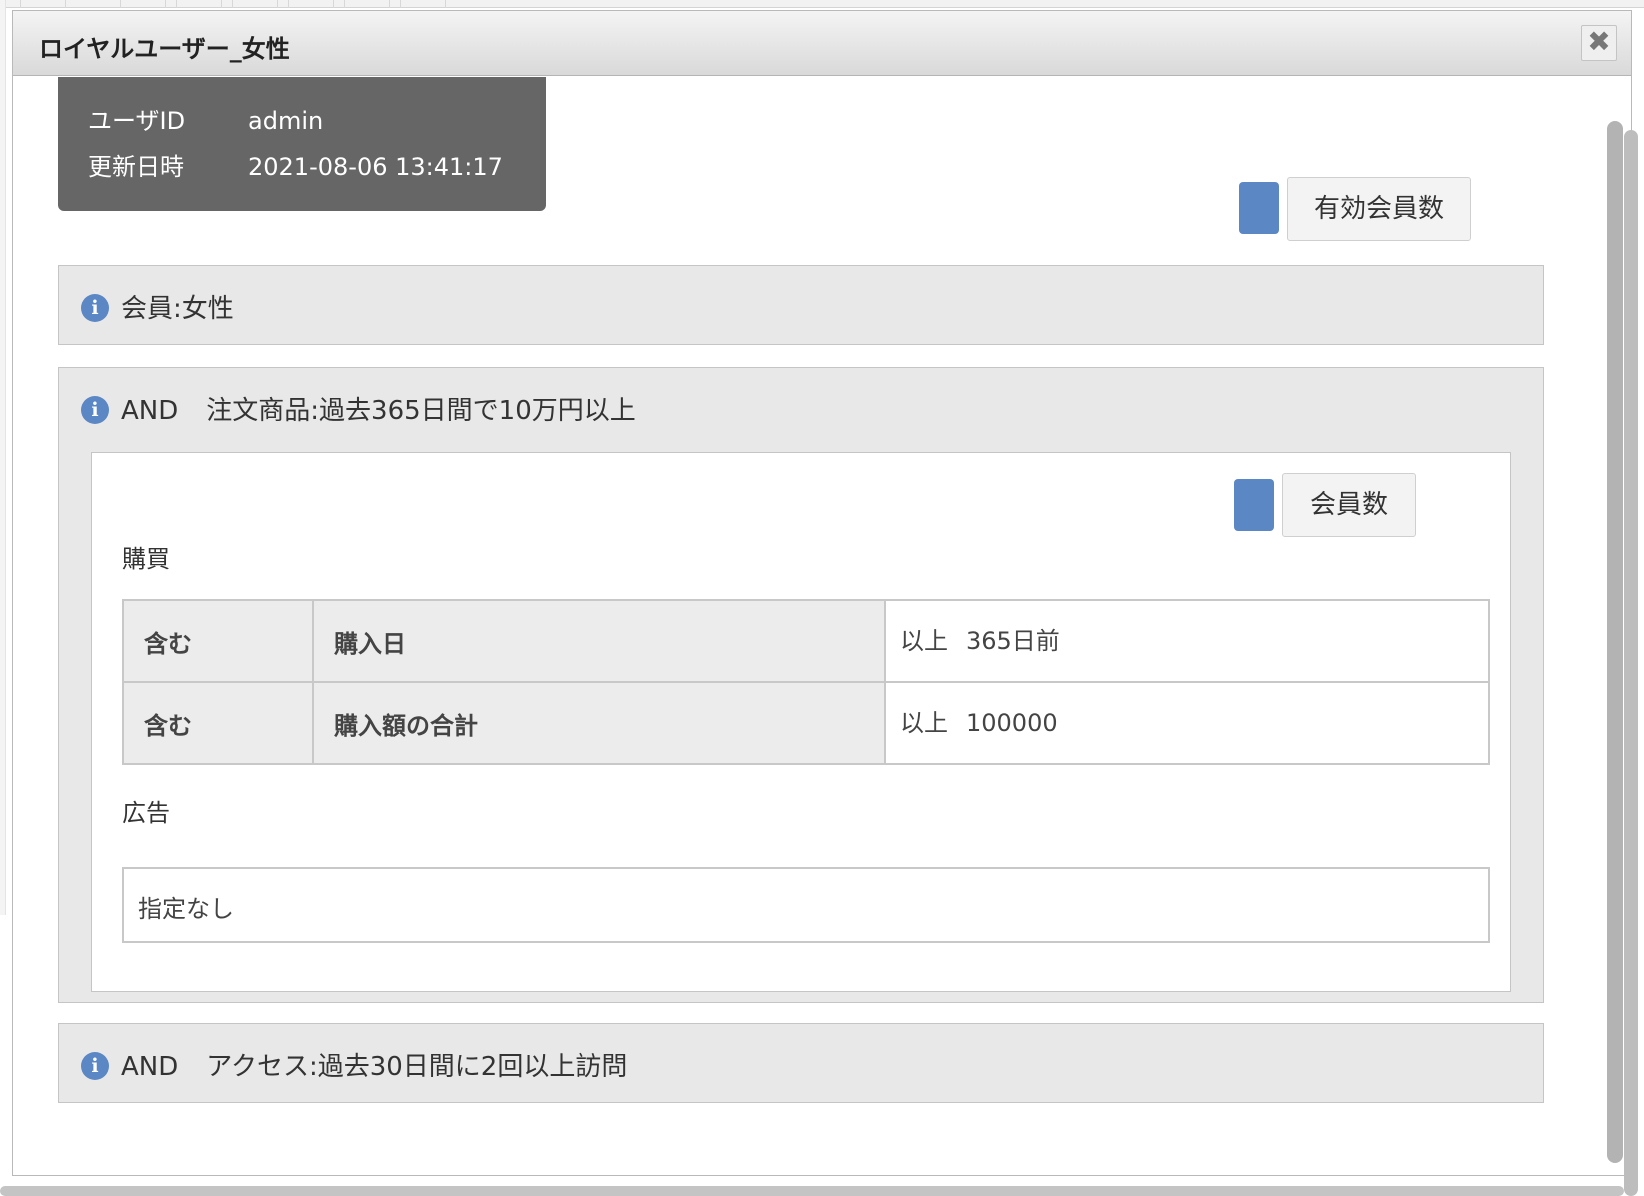 The width and height of the screenshot is (1644, 1196). I want to click on dialog-titlebar: ロイヤルユーザー_女性 ✖, so click(822, 43).